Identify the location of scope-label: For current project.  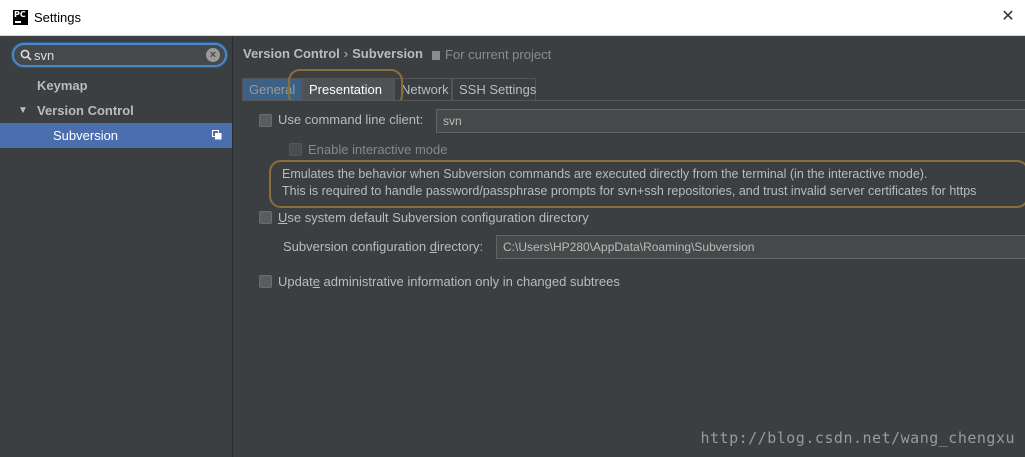
(491, 54).